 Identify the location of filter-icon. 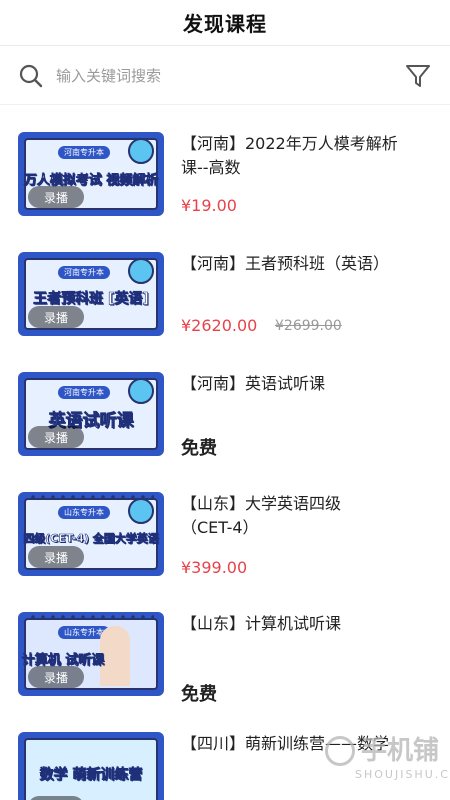
(418, 76).